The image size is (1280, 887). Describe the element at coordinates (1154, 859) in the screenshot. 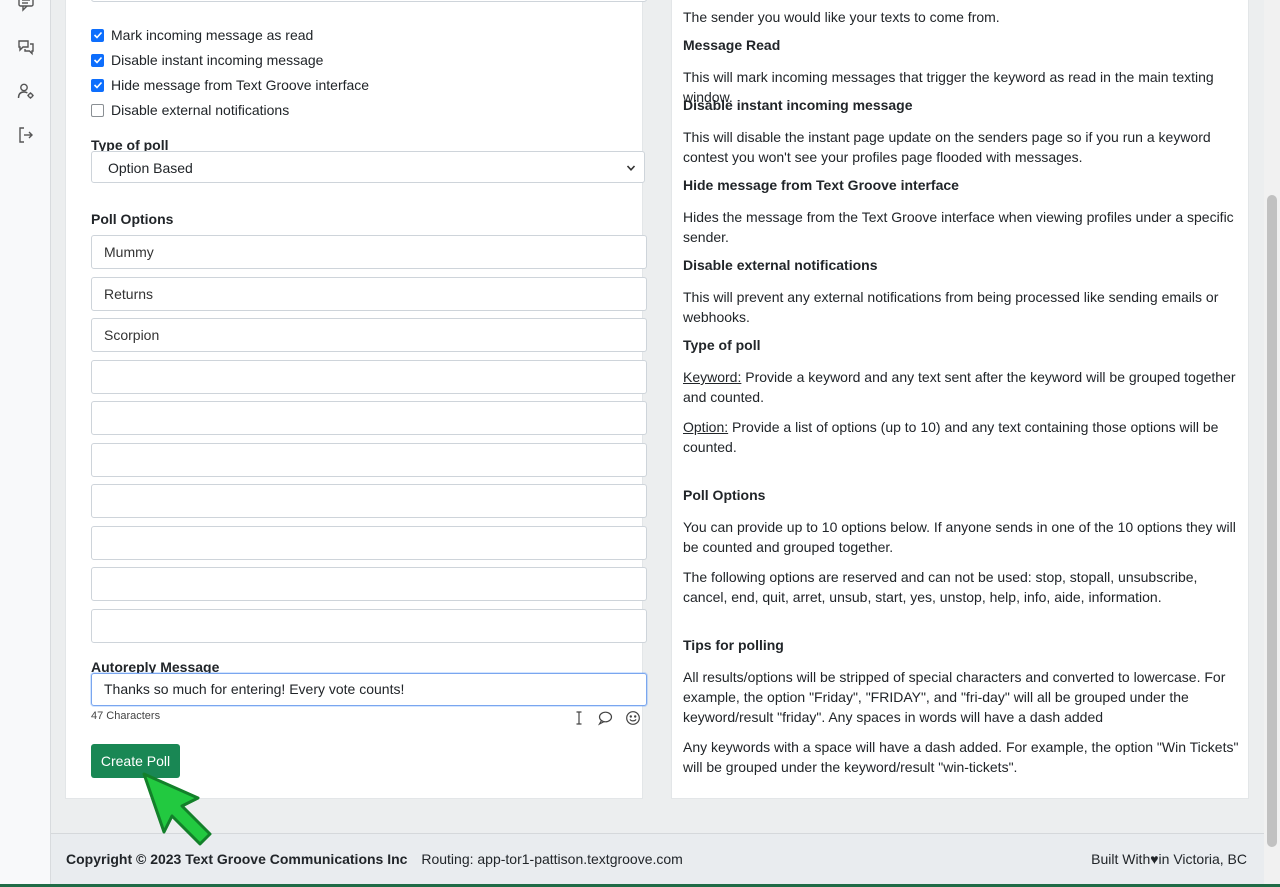

I see `heart-icon: ♥` at that location.